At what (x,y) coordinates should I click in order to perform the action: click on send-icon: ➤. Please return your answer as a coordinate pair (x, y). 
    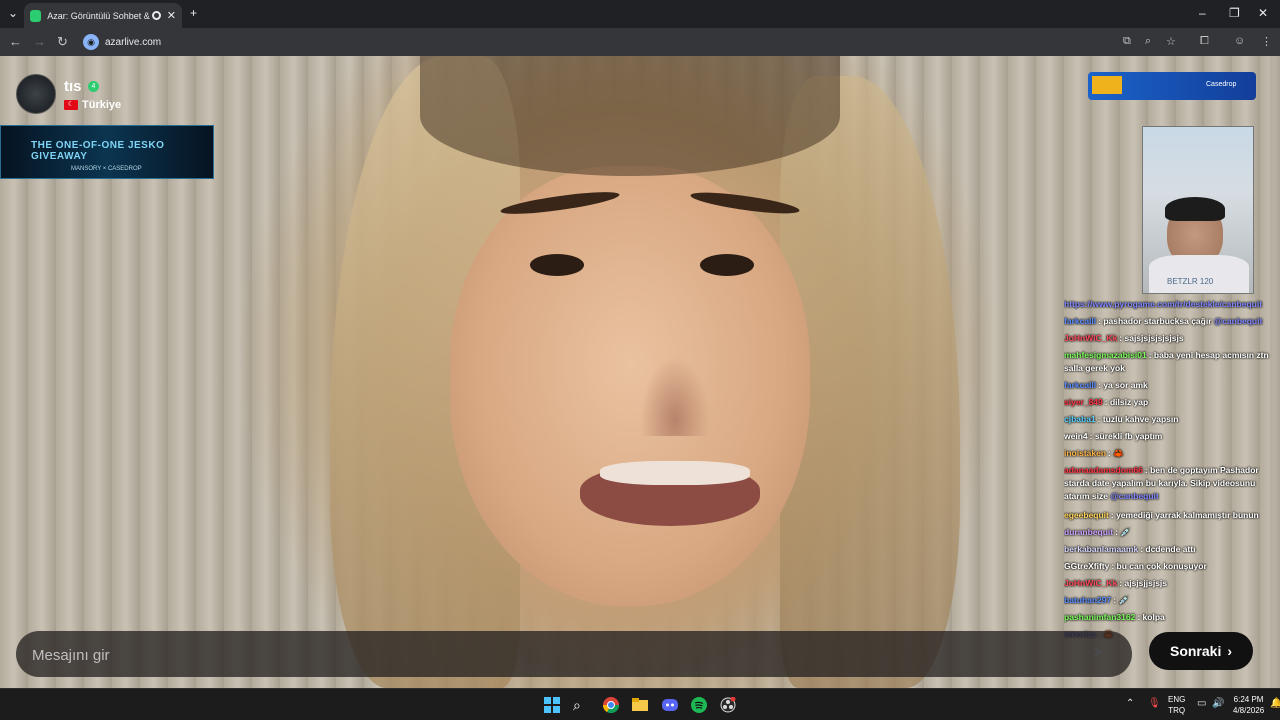
    Looking at the image, I should click on (1106, 654).